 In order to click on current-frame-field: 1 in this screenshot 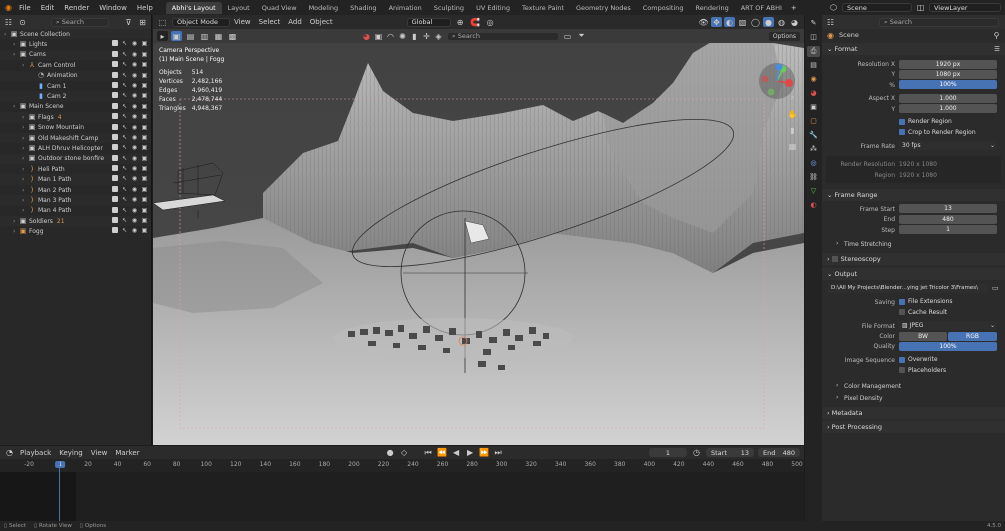, I will do `click(668, 452)`.